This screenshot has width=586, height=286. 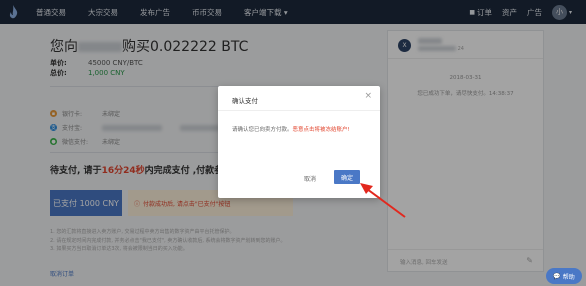 I want to click on dialog-divider, so click(x=299, y=110).